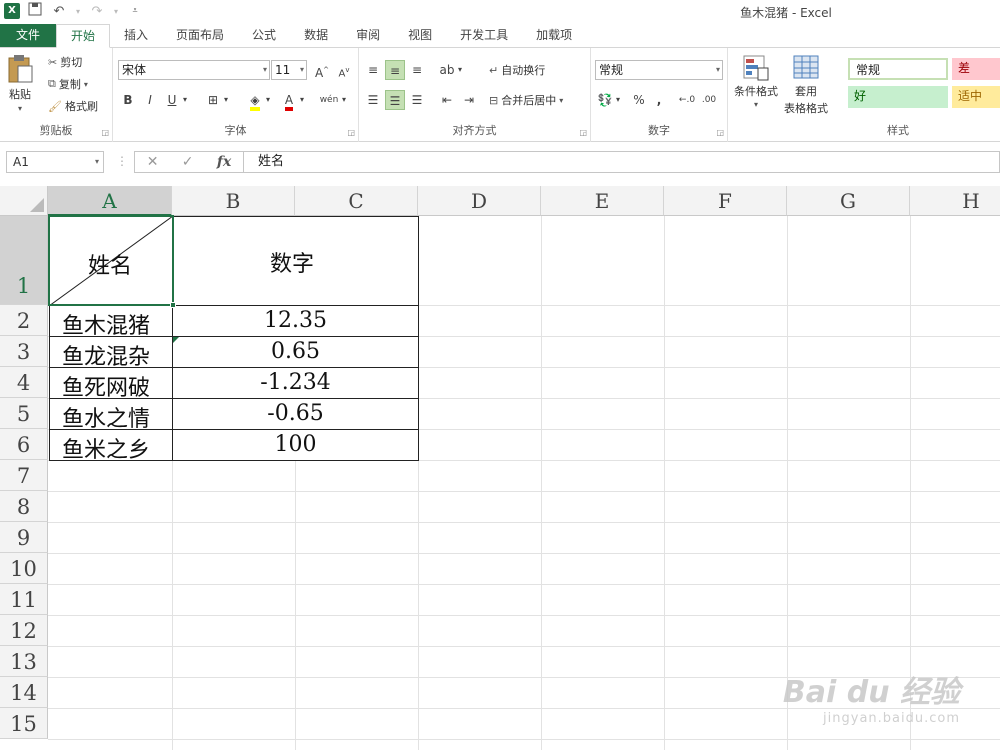 This screenshot has width=1000, height=750. Describe the element at coordinates (295, 320) in the screenshot. I see `cell-b2: 12.35` at that location.